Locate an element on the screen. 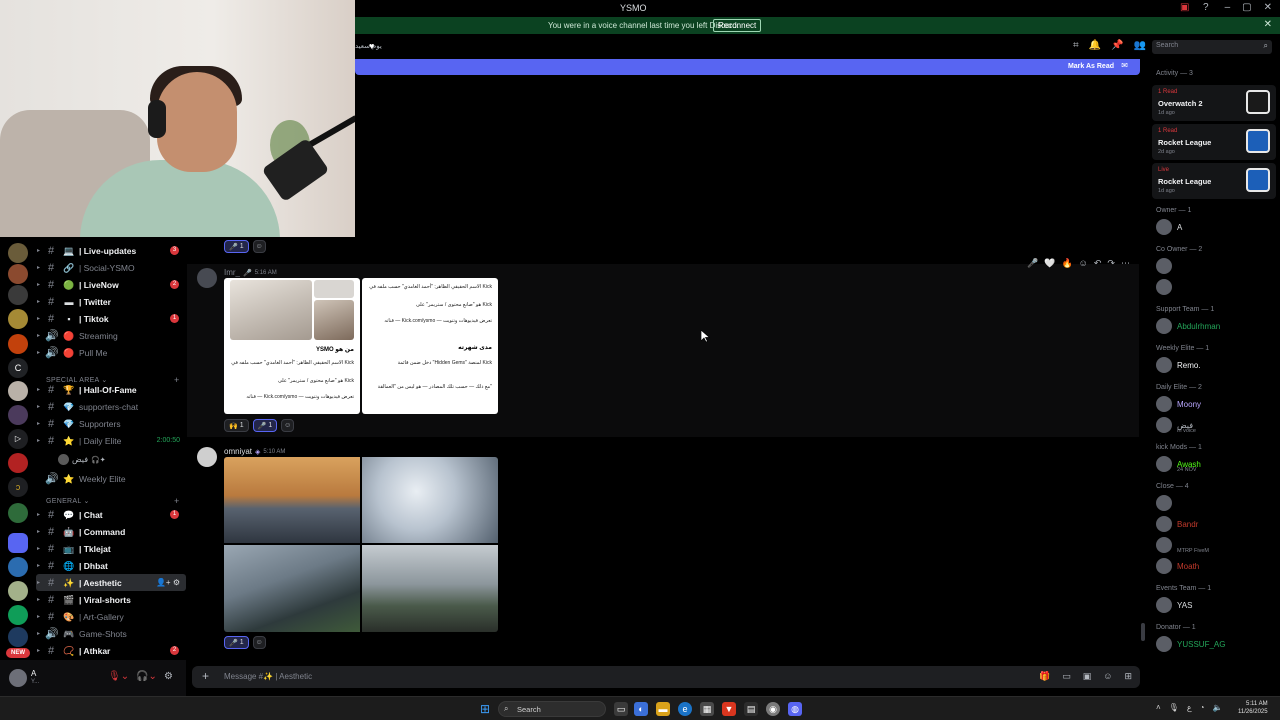 This screenshot has height=720, width=1280. channel-item: ▸ 🔊 🔴 Pull Me is located at coordinates (111, 352).